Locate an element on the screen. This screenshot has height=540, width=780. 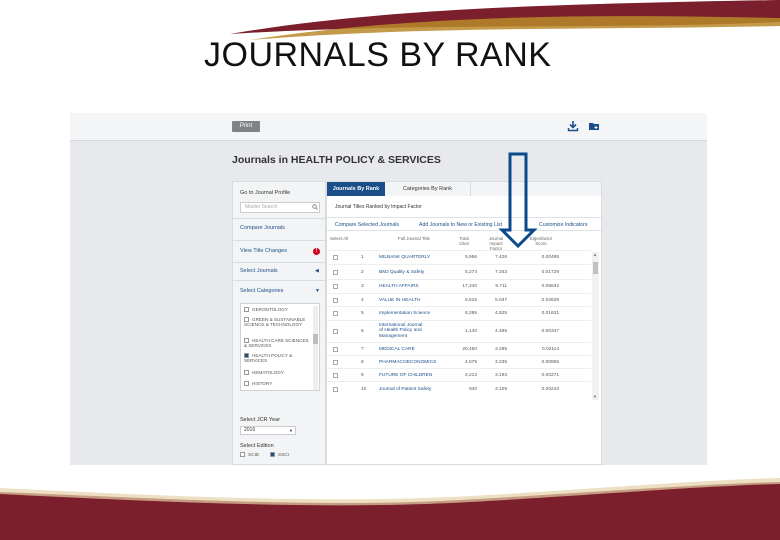
callout-arrow-icon is located at coordinates (518, 200).